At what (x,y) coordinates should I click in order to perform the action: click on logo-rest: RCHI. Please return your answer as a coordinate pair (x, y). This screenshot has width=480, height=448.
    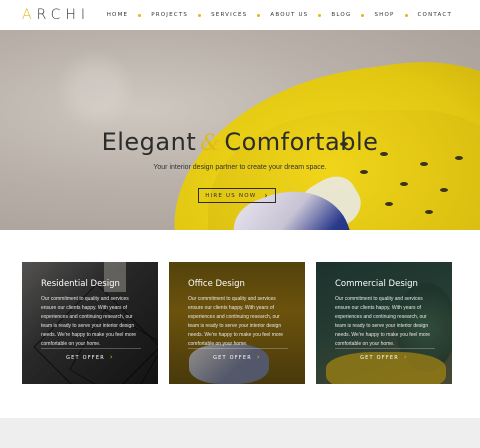
    Looking at the image, I should click on (63, 15).